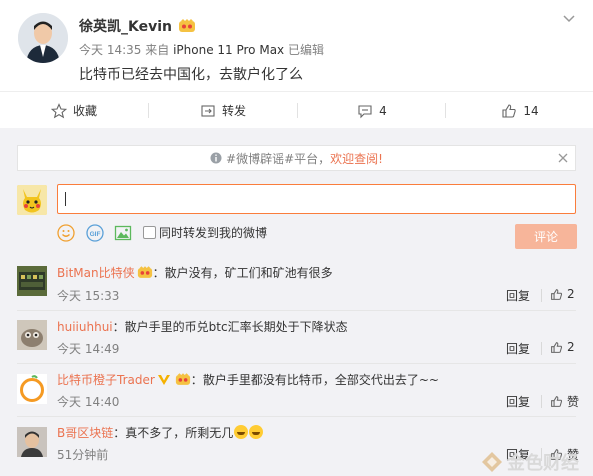  I want to click on watermark-logo-icon, so click(492, 462).